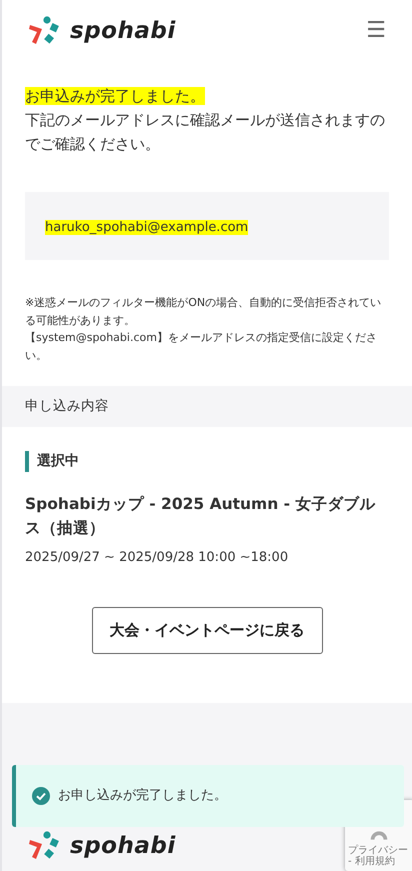 The height and width of the screenshot is (871, 412). What do you see at coordinates (142, 796) in the screenshot?
I see `toast-message: お申し込みが完了しました。` at bounding box center [142, 796].